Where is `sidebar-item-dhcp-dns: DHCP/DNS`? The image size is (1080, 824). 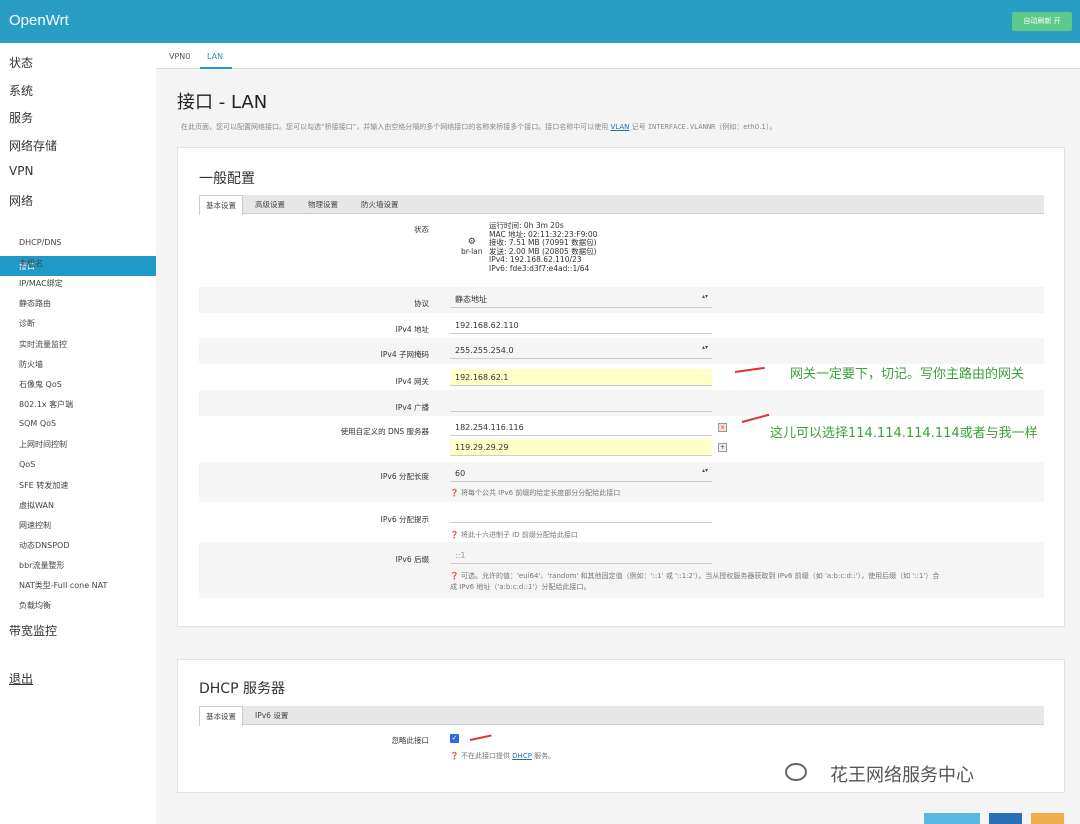 sidebar-item-dhcp-dns: DHCP/DNS is located at coordinates (40, 242).